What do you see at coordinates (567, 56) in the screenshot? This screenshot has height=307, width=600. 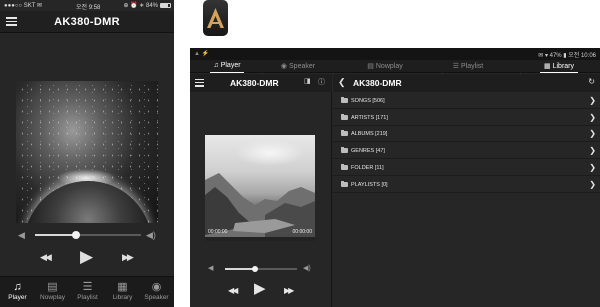 I see `status-indicators: ✉ ▾ 47% ▮ 오전 10:06` at bounding box center [567, 56].